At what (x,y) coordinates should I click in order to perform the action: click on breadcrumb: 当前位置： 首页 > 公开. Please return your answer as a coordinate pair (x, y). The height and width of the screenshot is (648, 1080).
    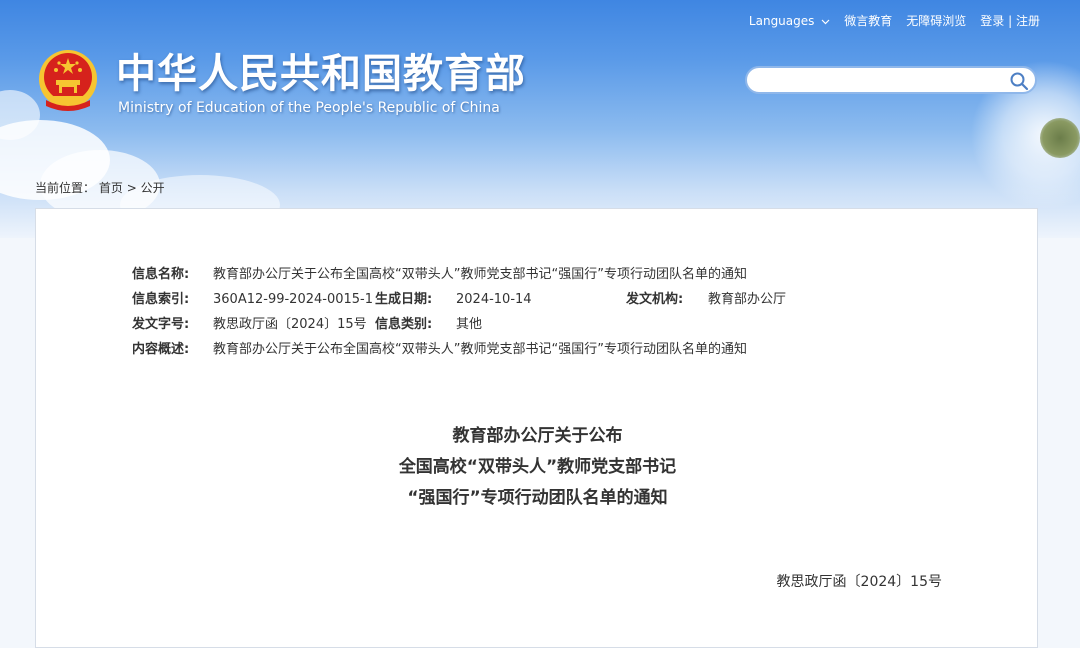
    Looking at the image, I should click on (100, 187).